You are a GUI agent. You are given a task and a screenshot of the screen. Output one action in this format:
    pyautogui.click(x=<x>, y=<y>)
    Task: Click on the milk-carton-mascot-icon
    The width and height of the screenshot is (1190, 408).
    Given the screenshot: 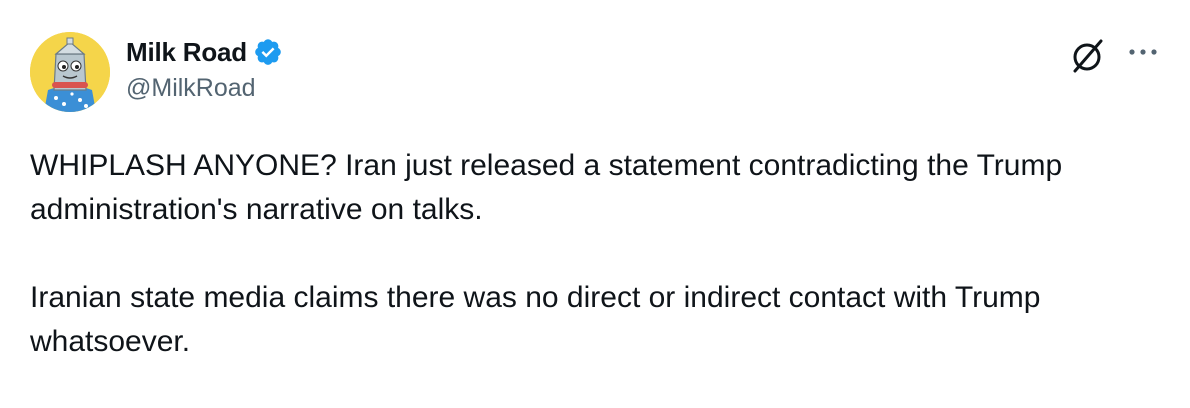 What is the action you would take?
    pyautogui.click(x=70, y=72)
    